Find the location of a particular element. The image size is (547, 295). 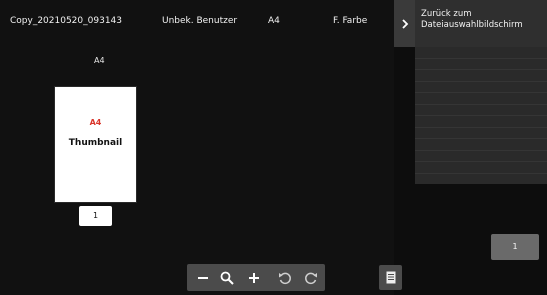

zoom-icon is located at coordinates (227, 278).